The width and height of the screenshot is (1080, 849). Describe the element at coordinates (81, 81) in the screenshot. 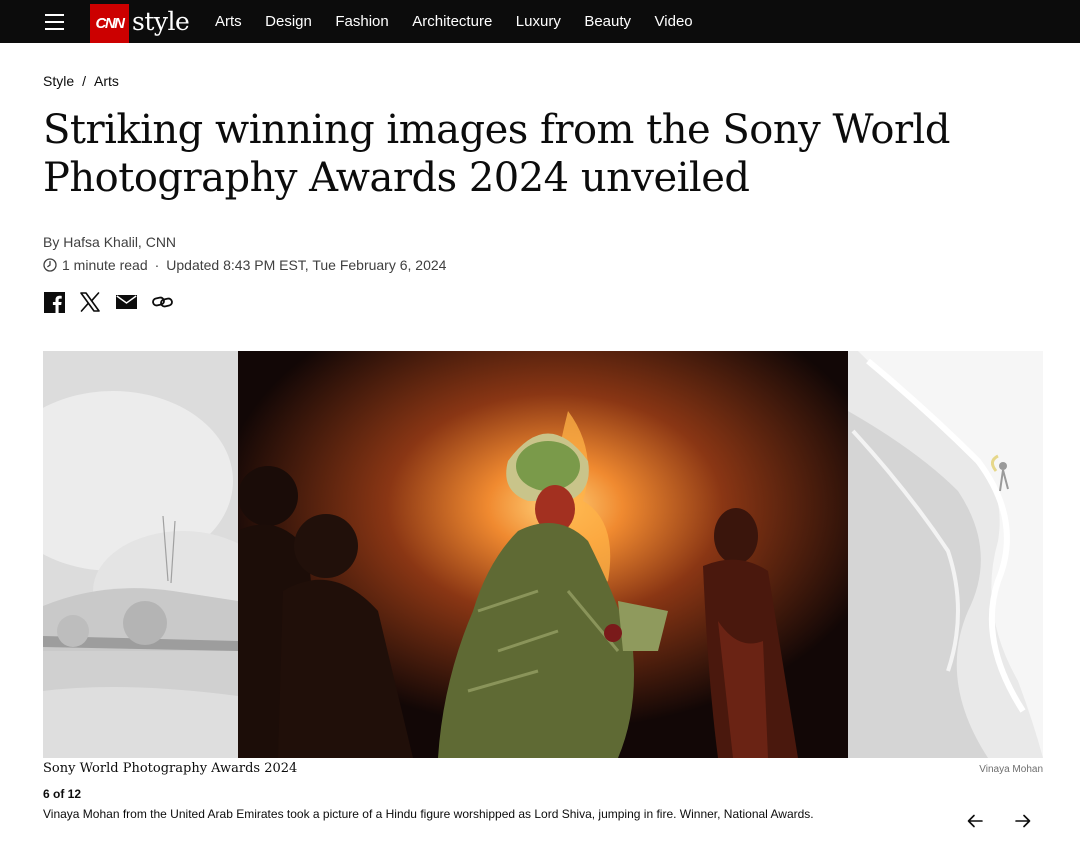

I see `breadcrumb: Style / Arts` at that location.